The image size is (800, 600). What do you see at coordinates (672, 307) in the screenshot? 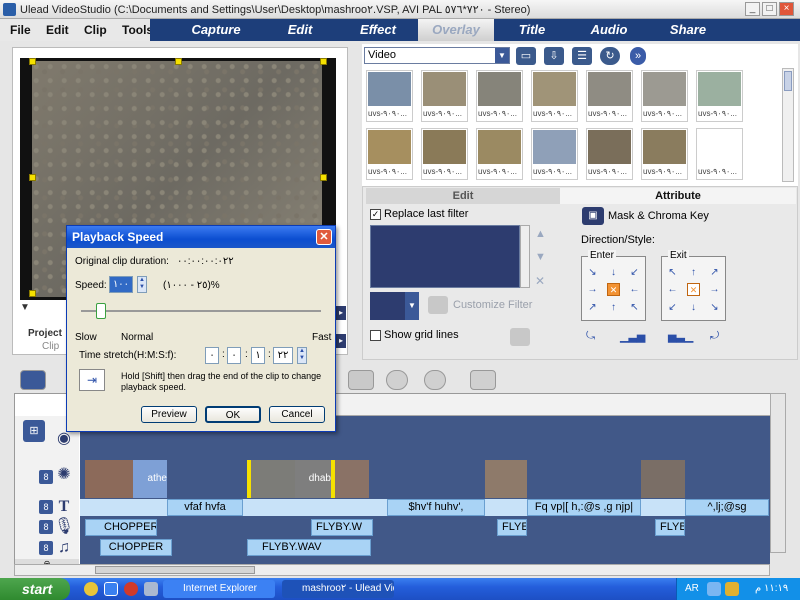
I see `arrow-down-left-icon: ↙` at bounding box center [672, 307].